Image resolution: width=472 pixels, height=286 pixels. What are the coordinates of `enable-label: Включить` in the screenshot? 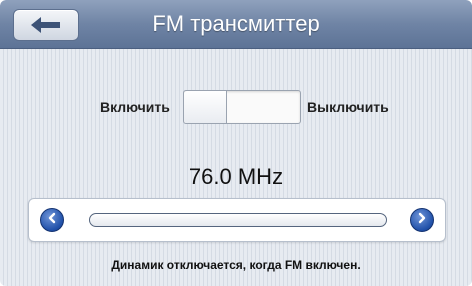 It's located at (135, 107).